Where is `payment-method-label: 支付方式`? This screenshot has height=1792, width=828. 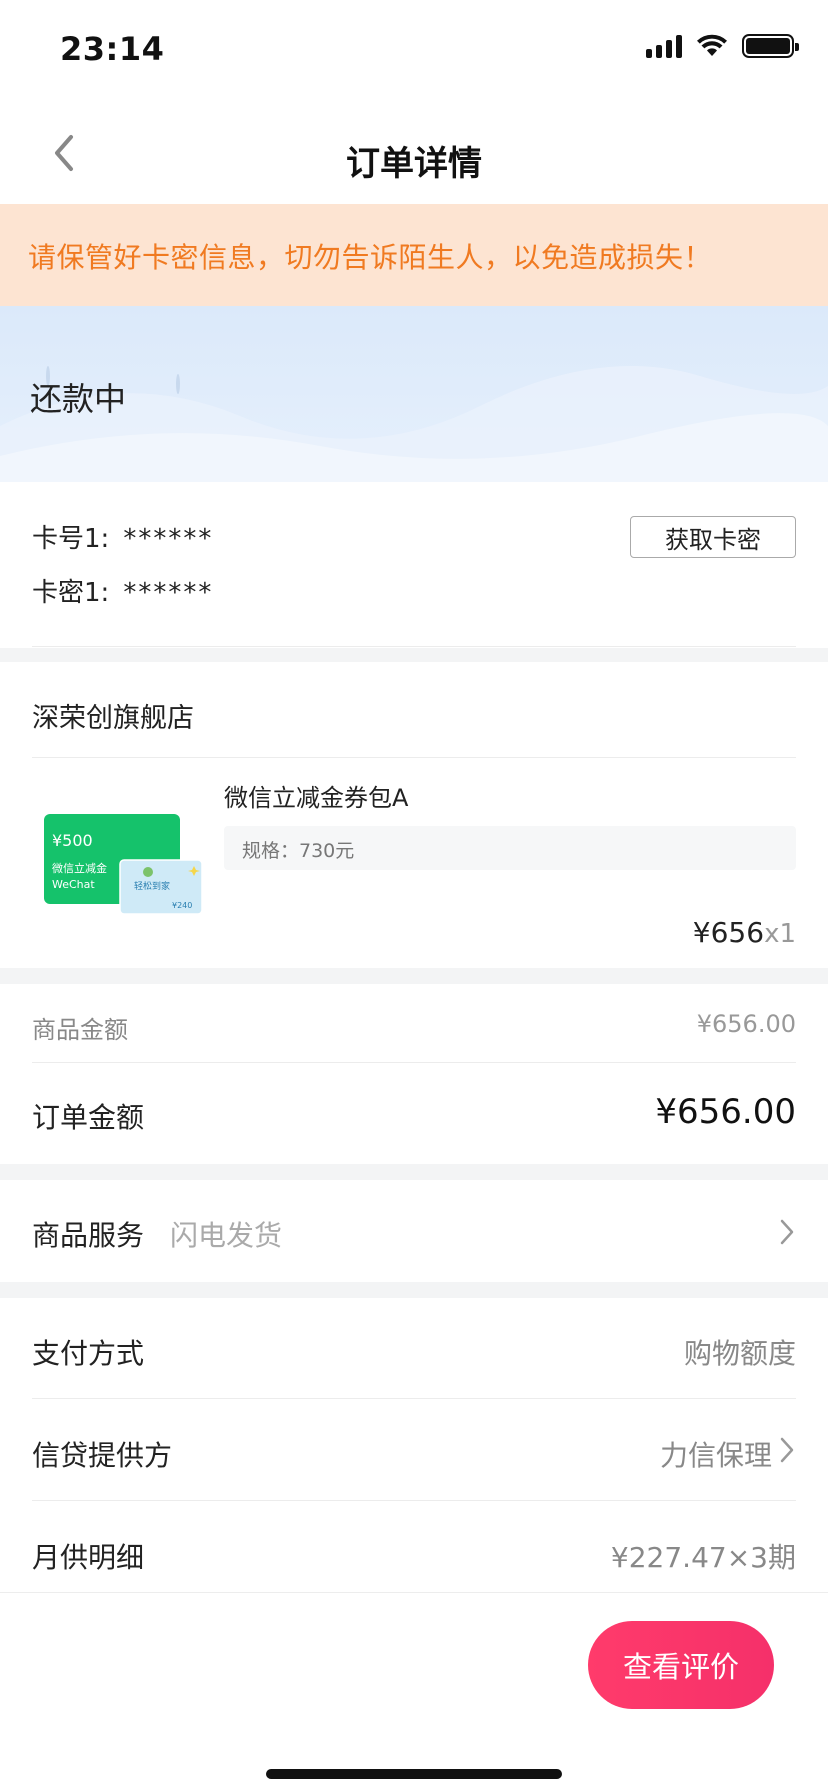
payment-method-label: 支付方式 is located at coordinates (88, 1353).